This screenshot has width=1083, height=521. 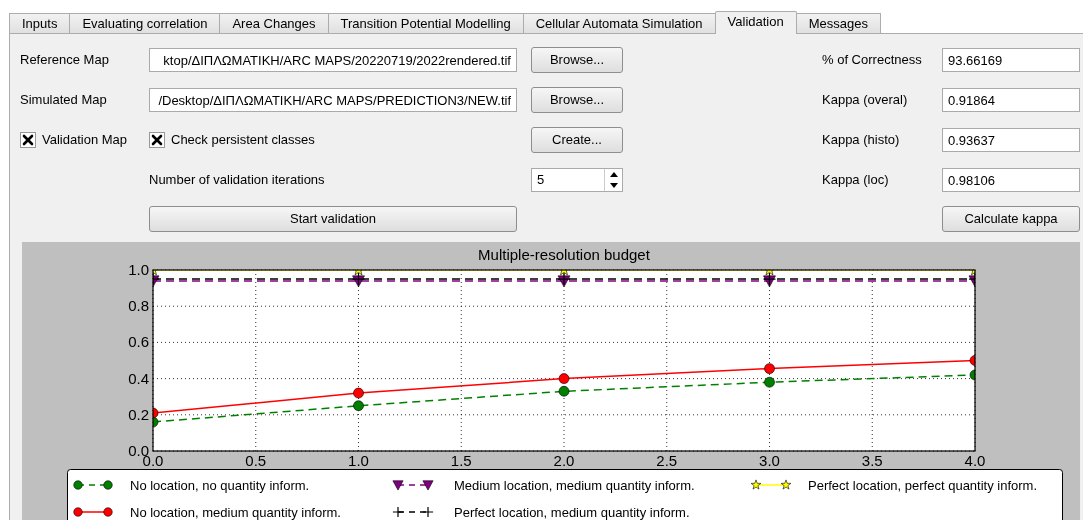 I want to click on axis-tick-label: 1.5, so click(x=461, y=460).